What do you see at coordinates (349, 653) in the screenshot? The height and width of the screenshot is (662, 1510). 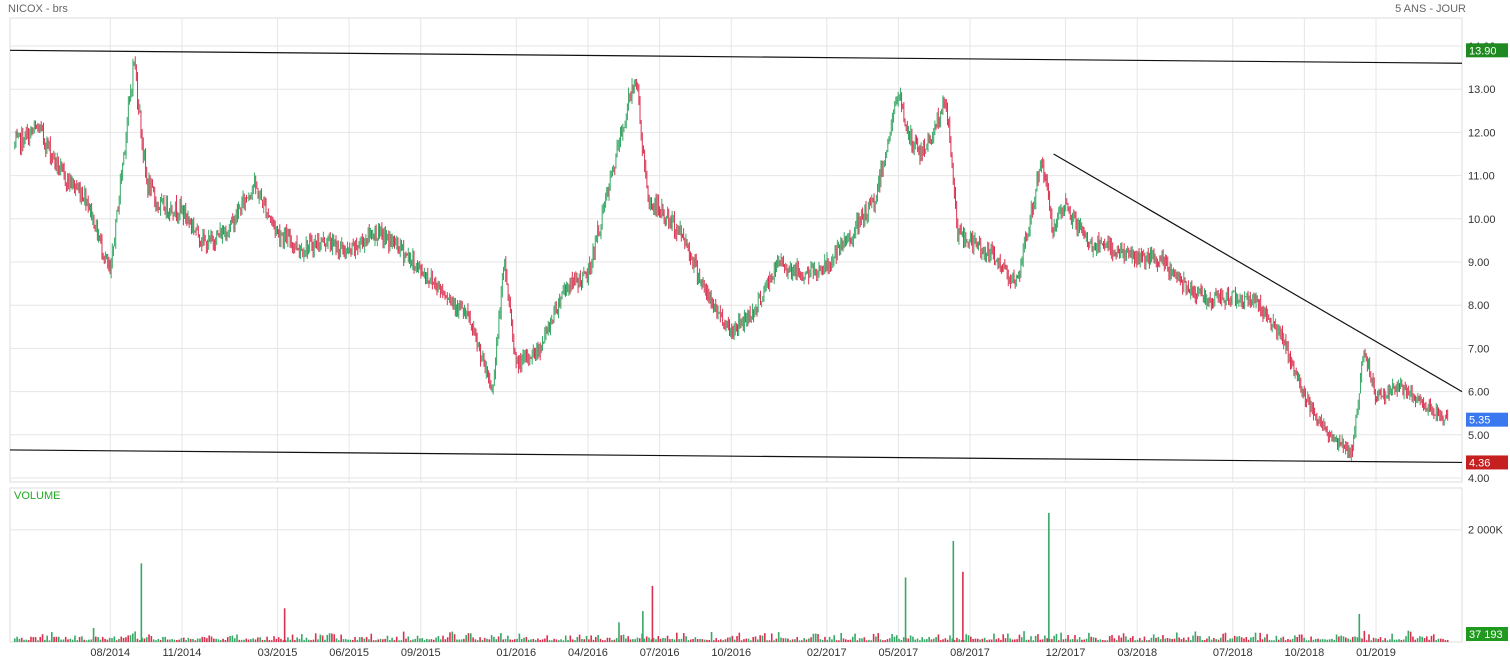 I see `time-tick-label: 06/2015` at bounding box center [349, 653].